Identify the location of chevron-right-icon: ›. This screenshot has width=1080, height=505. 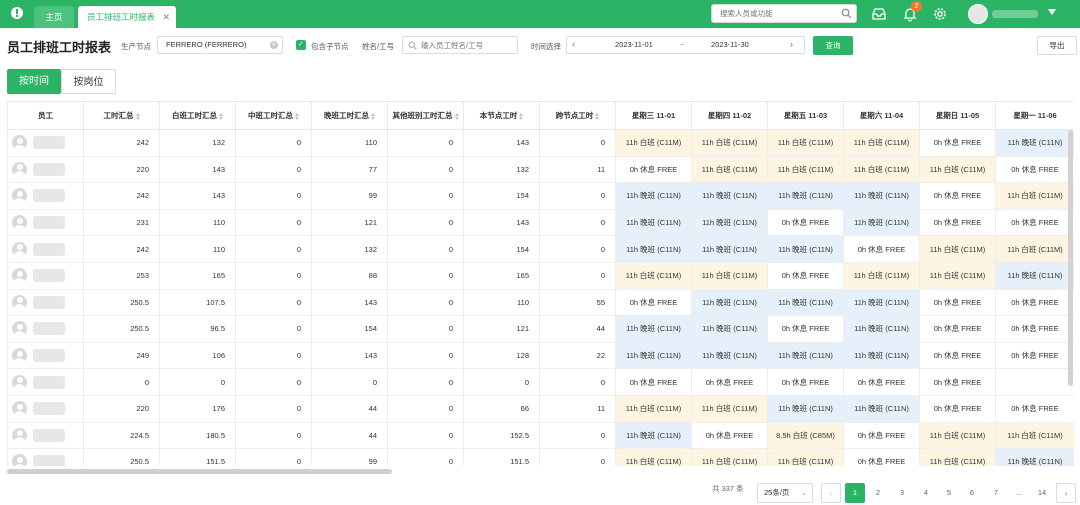
(791, 44).